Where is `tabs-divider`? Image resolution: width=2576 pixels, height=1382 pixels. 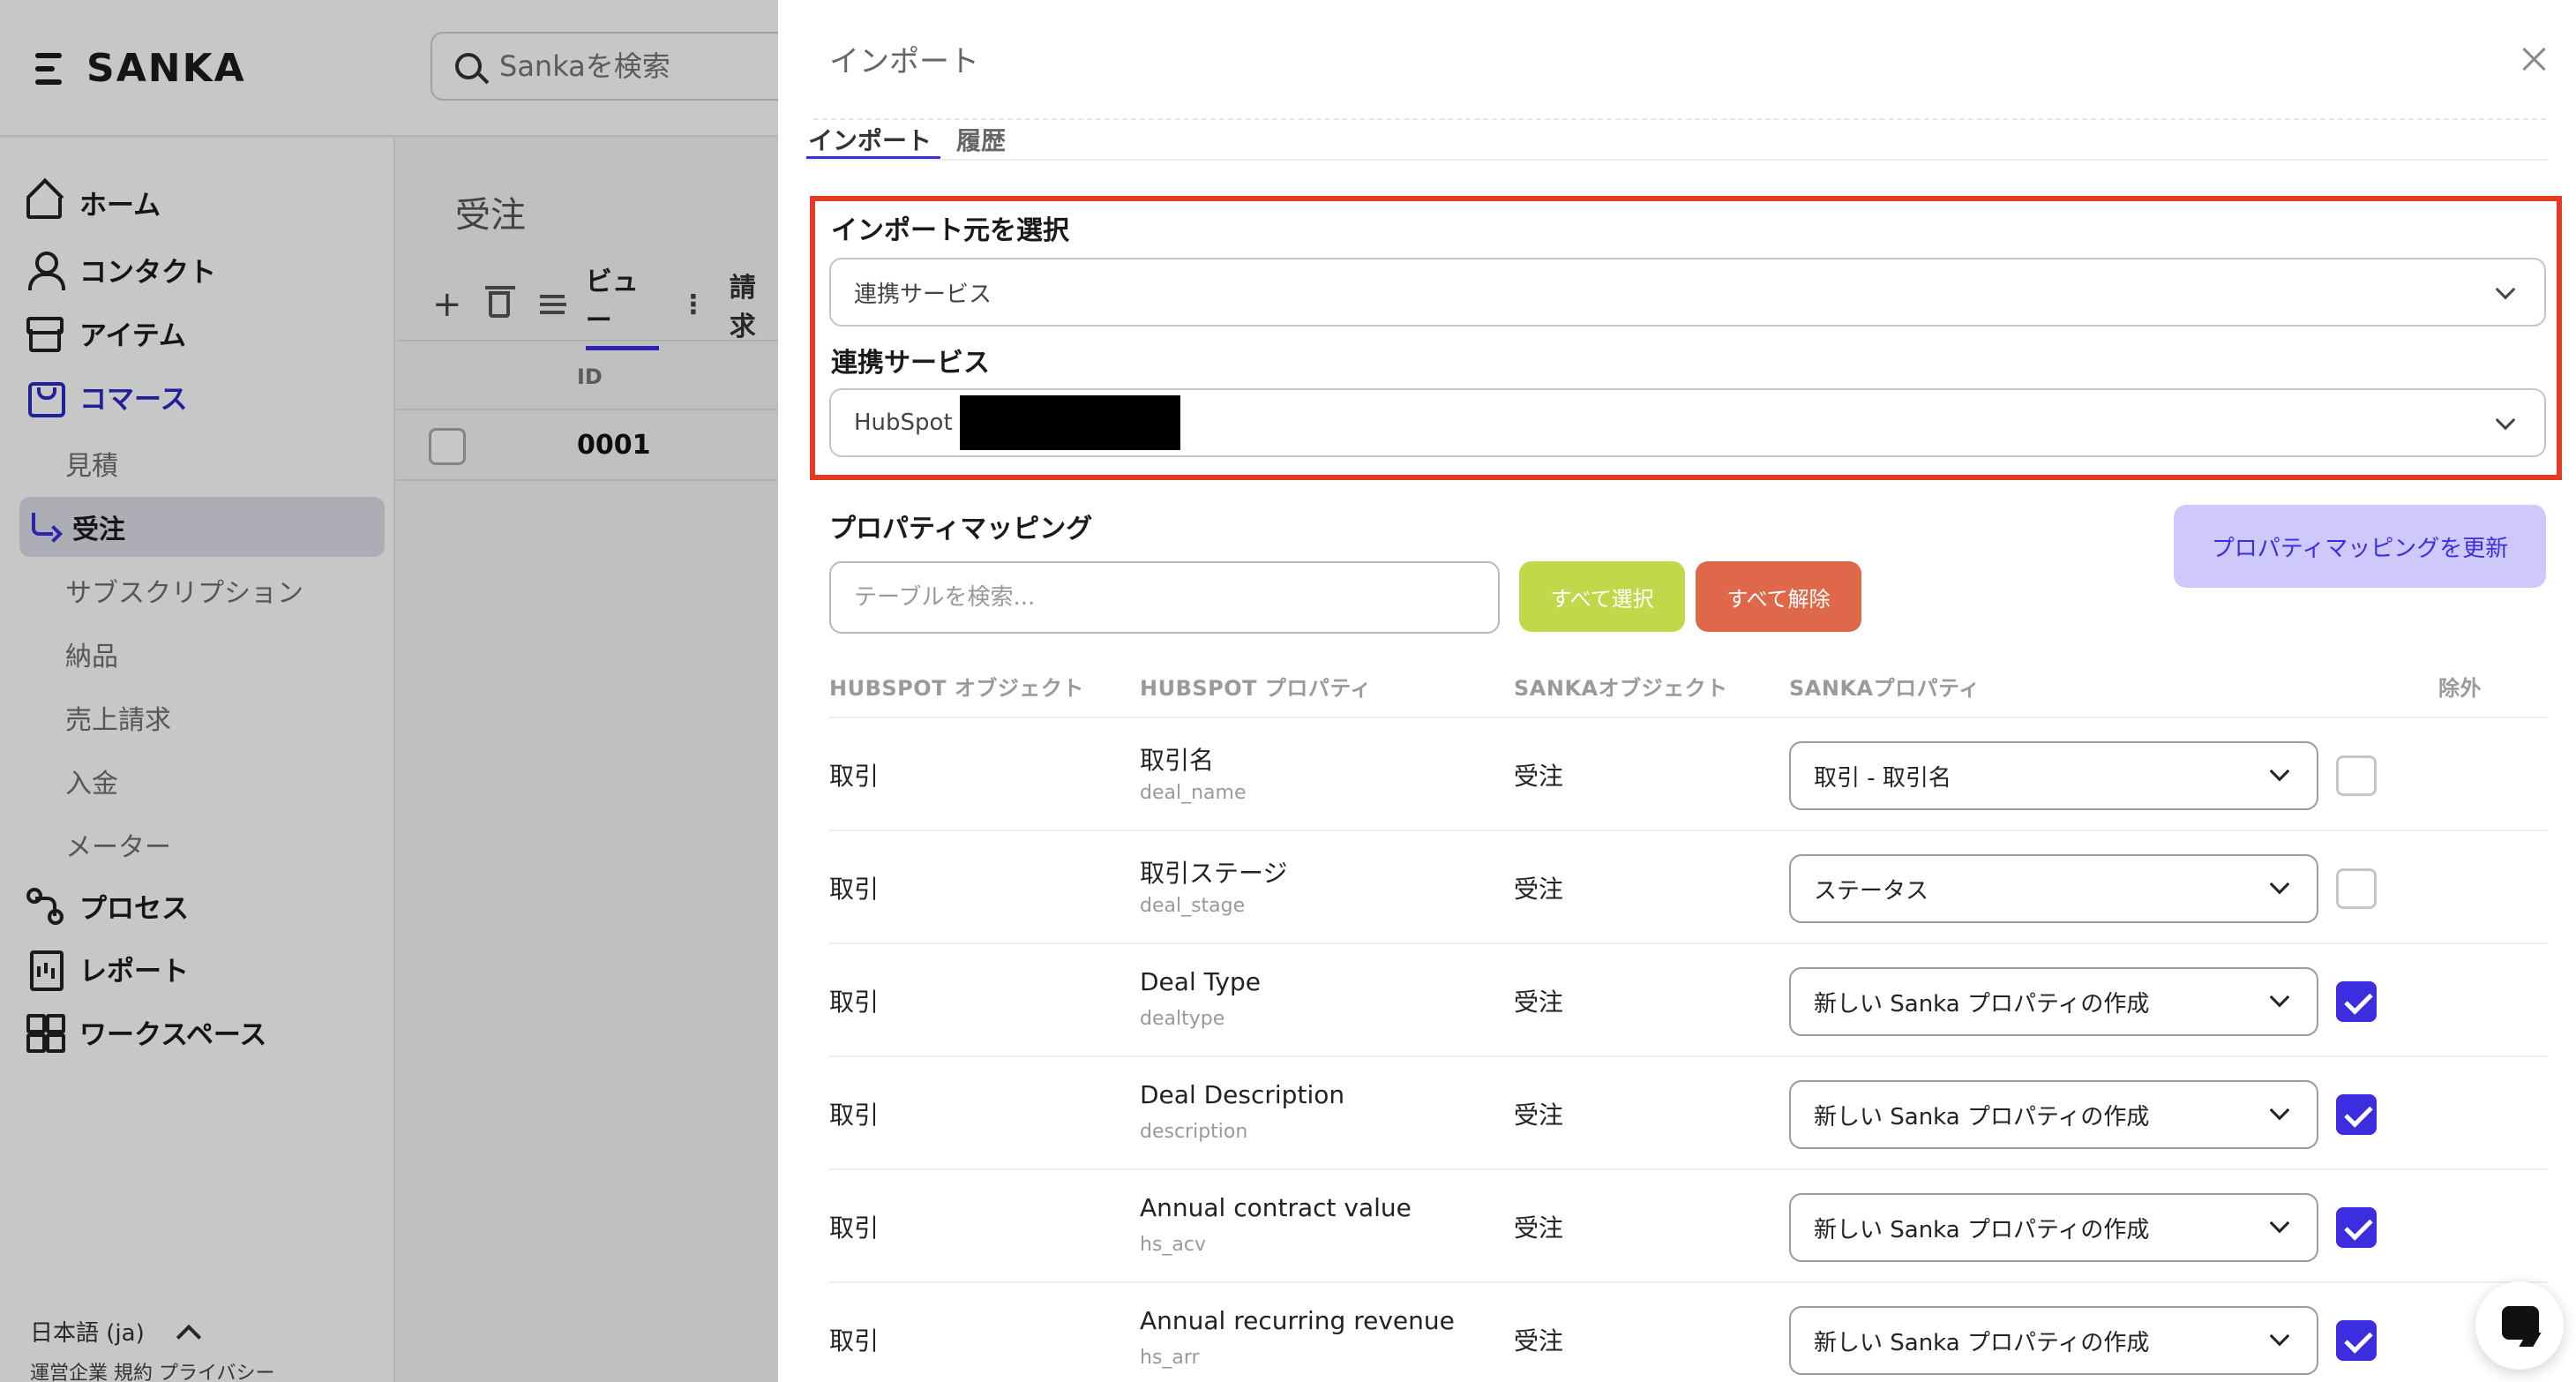
tabs-divider is located at coordinates (1677, 160).